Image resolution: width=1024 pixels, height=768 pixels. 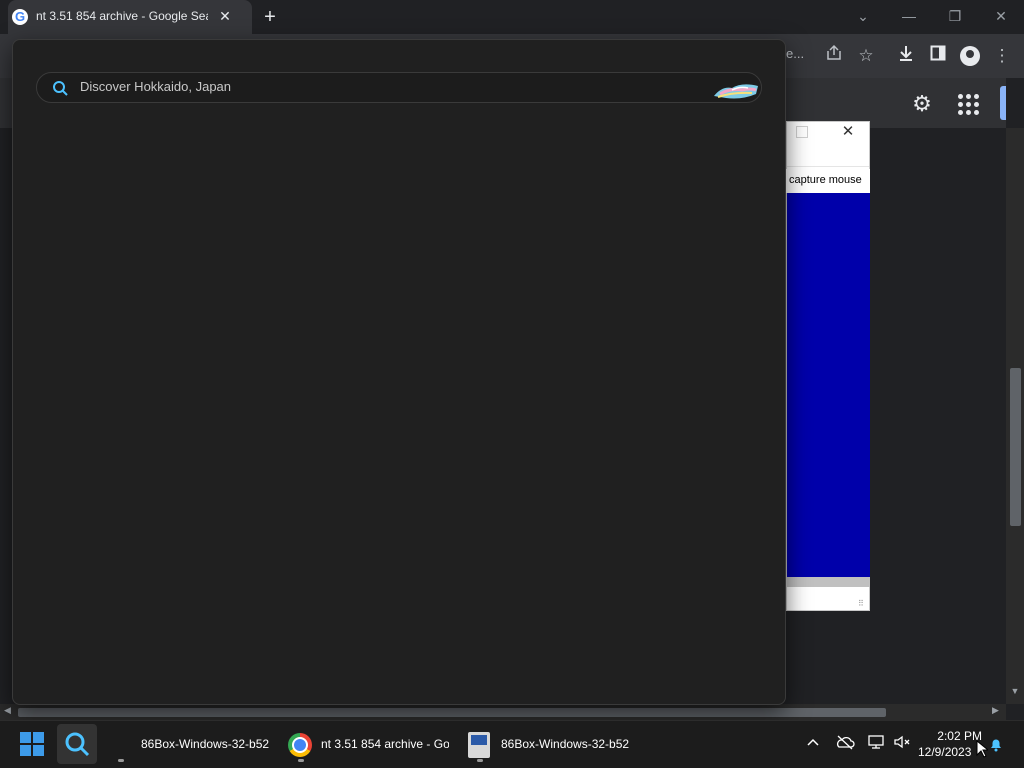 What do you see at coordinates (828, 385) in the screenshot?
I see `emulator-screen` at bounding box center [828, 385].